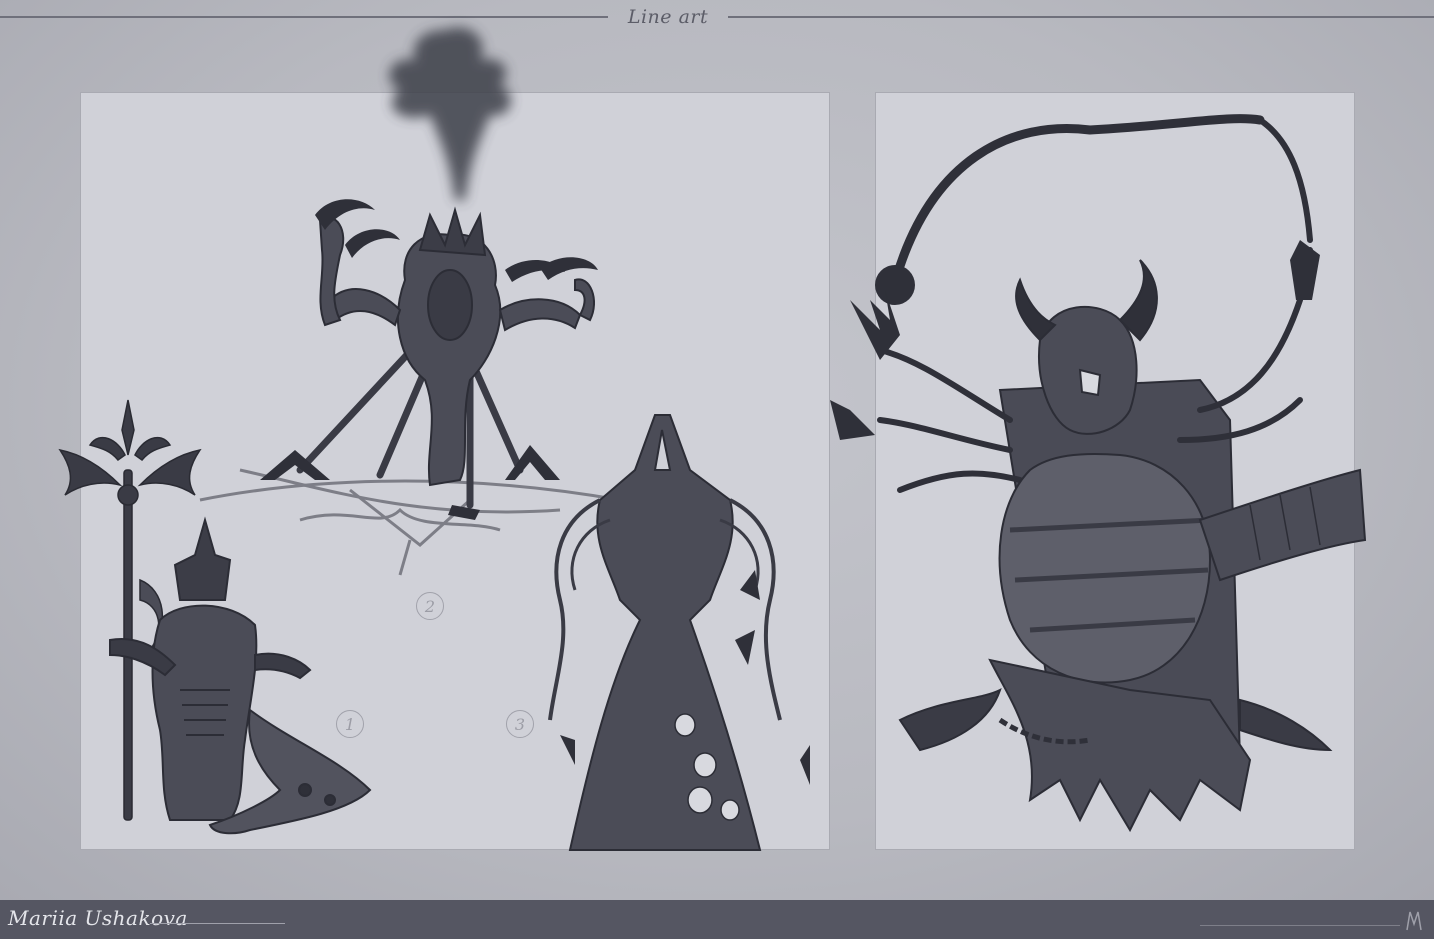 Image resolution: width=1434 pixels, height=939 pixels. Describe the element at coordinates (450, 114) in the screenshot. I see `smoke-plume` at that location.